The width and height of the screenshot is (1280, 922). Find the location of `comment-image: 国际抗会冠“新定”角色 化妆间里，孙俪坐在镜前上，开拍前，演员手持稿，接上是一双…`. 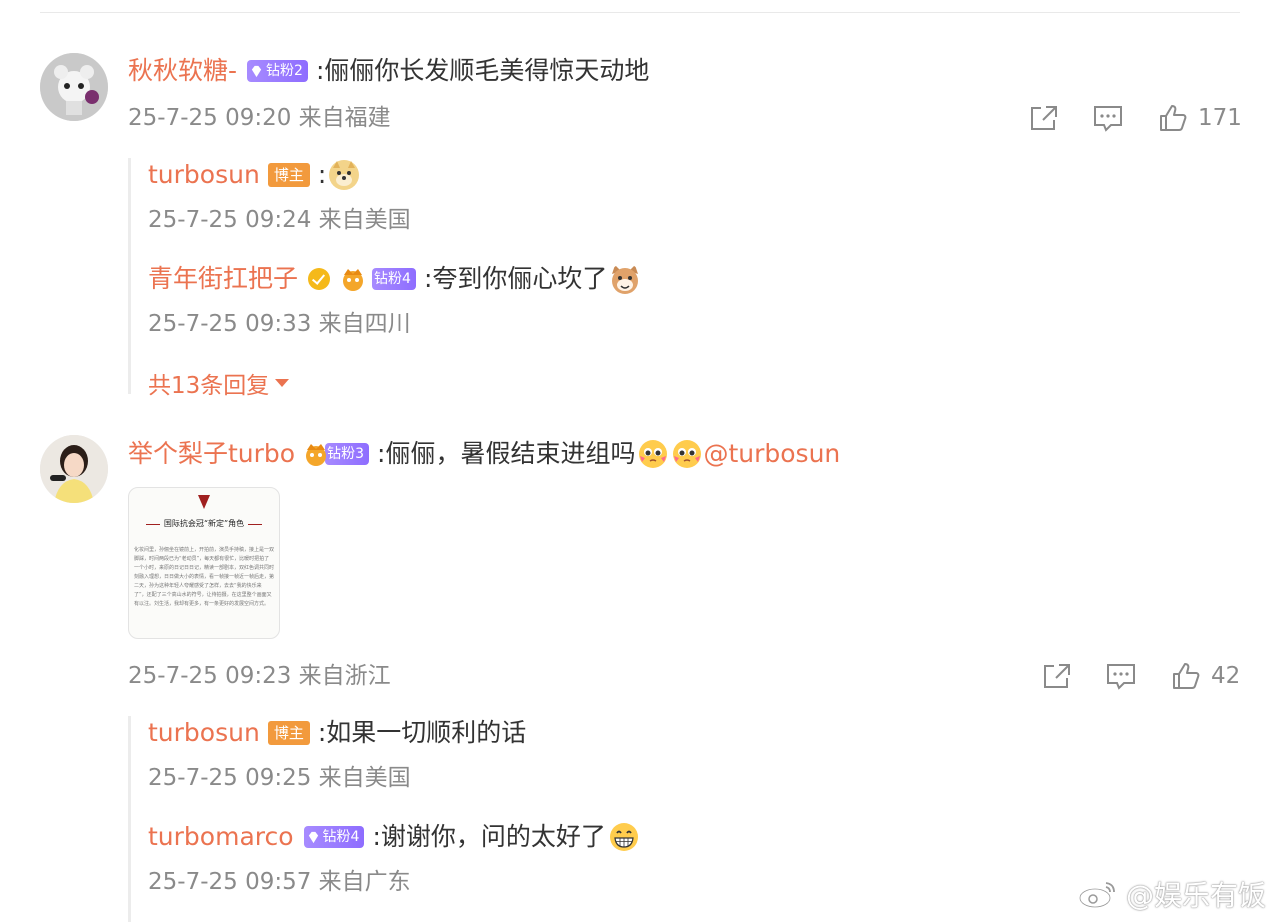

comment-image: 国际抗会冠“新定”角色 化妆间里，孙俪坐在镜前上，开拍前，演员手持稿，接上是一双… is located at coordinates (204, 563).